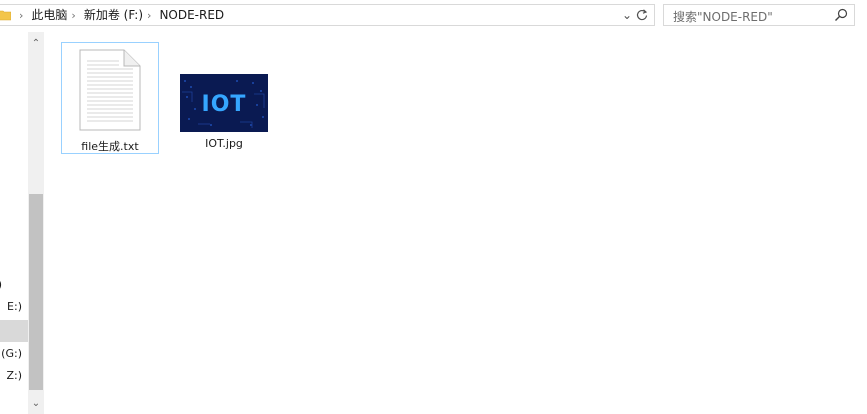 The image size is (867, 414). What do you see at coordinates (49, 15) in the screenshot?
I see `breadcrumb-this-pc: 此电脑` at bounding box center [49, 15].